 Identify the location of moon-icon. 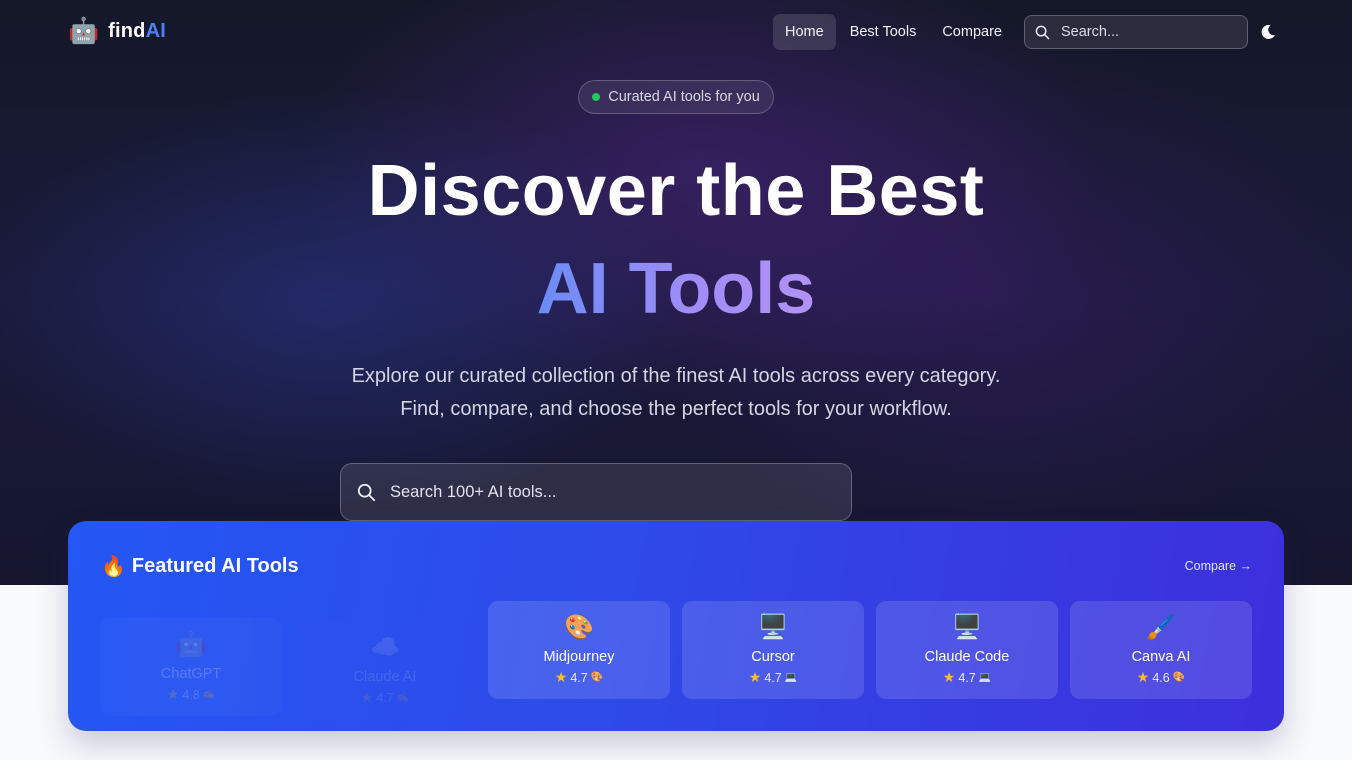
(1268, 32).